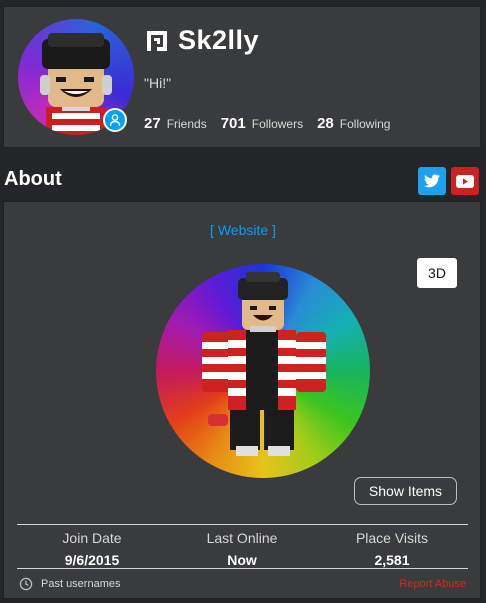 This screenshot has height=603, width=486. Describe the element at coordinates (465, 181) in the screenshot. I see `youtube-icon` at that location.